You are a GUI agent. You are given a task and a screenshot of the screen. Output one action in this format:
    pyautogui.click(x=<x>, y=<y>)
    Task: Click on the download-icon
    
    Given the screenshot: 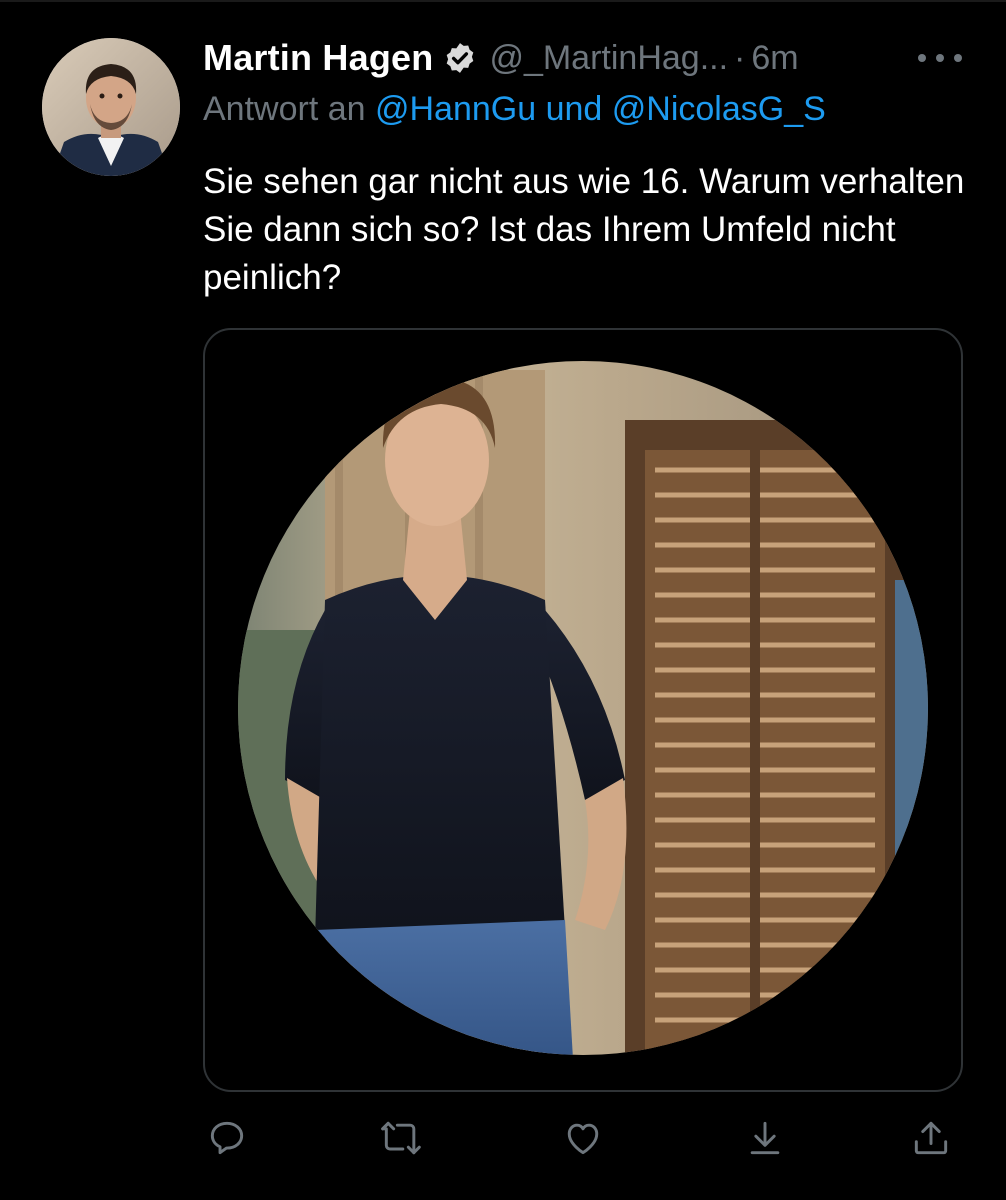 What is the action you would take?
    pyautogui.click(x=765, y=1138)
    